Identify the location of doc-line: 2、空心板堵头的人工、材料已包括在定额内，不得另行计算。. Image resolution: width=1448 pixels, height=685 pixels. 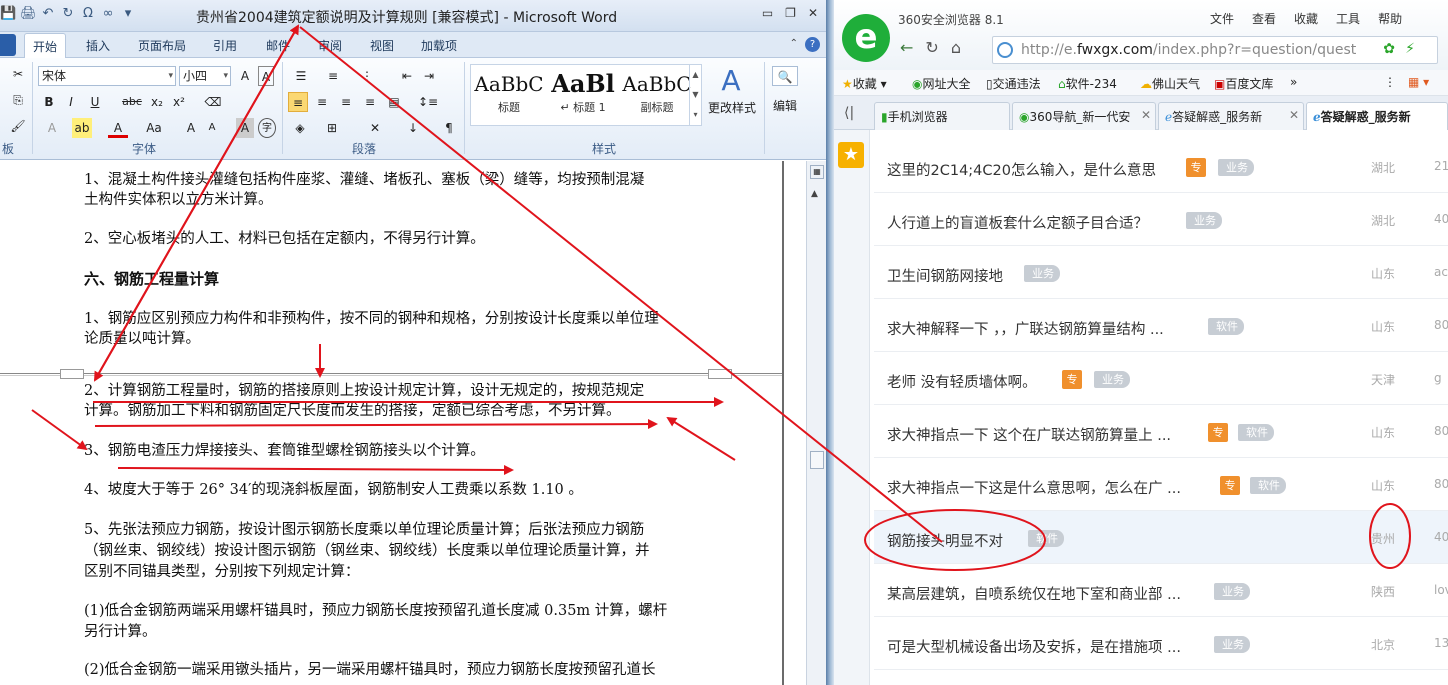
(397, 239).